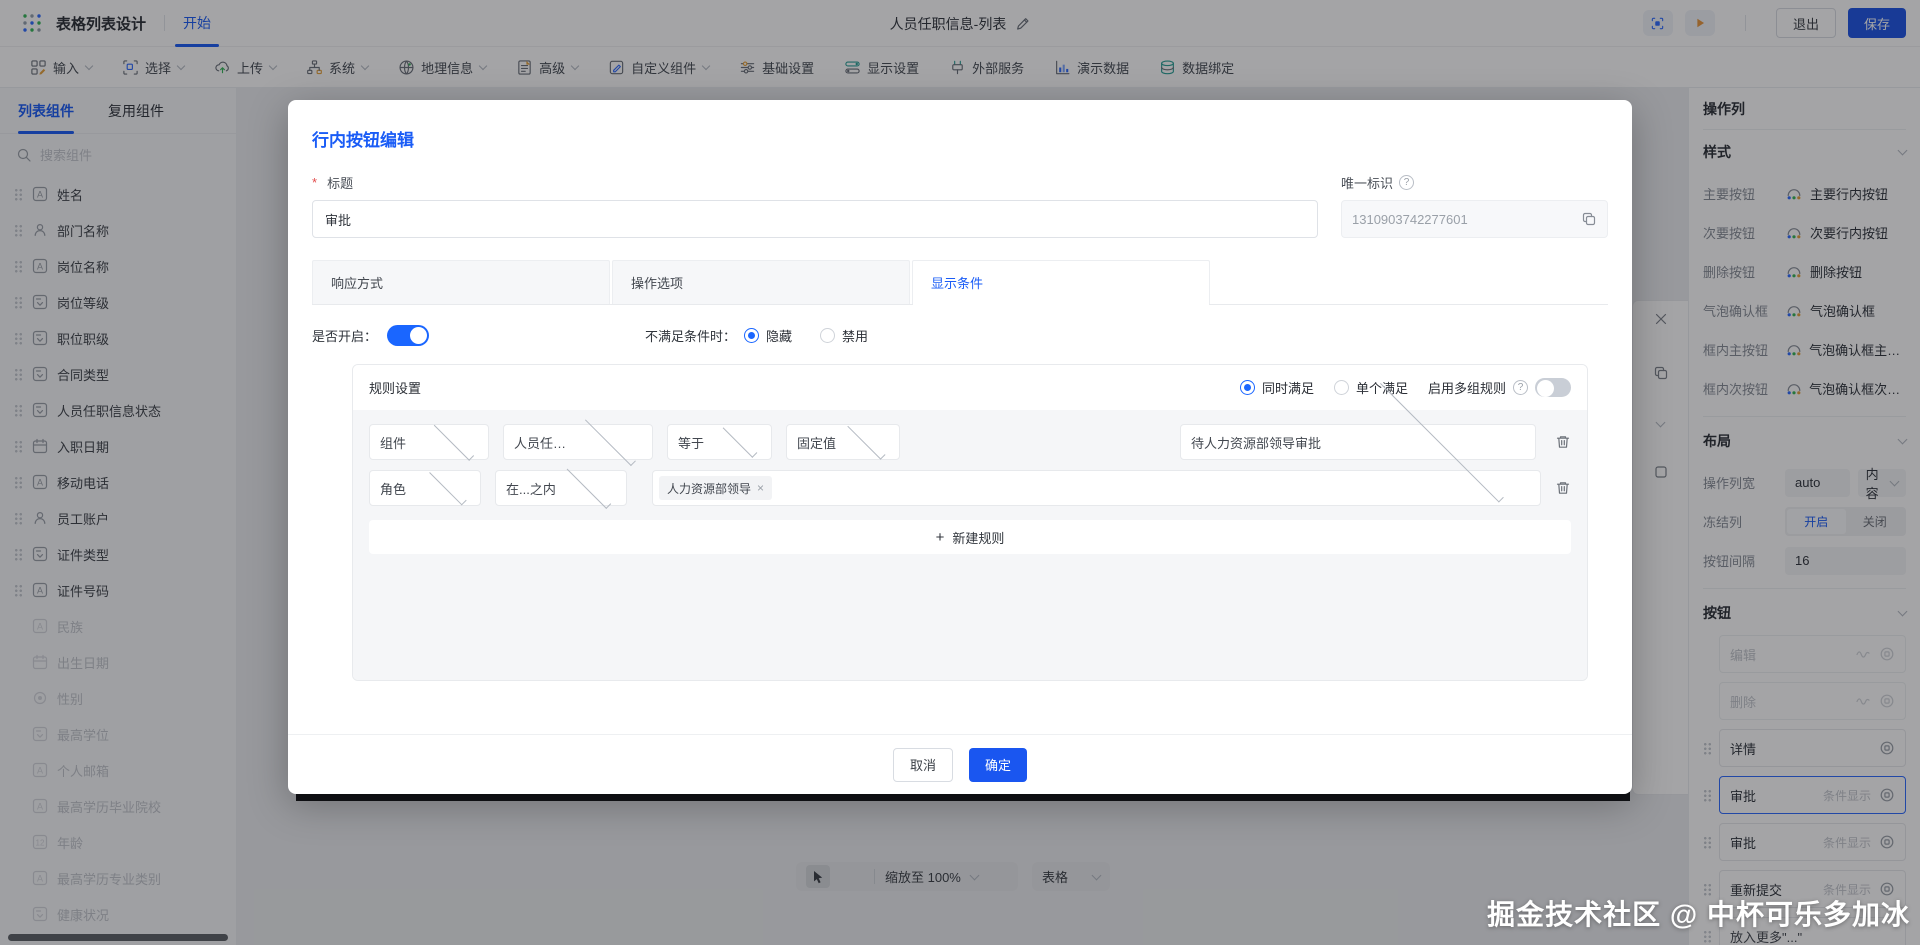  I want to click on cancel-button: 取消, so click(922, 764).